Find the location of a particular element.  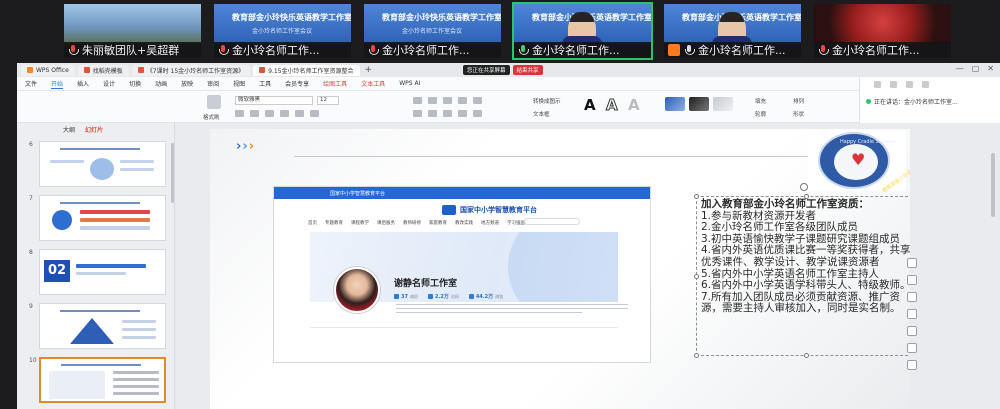

layers-icon is located at coordinates (912, 263).